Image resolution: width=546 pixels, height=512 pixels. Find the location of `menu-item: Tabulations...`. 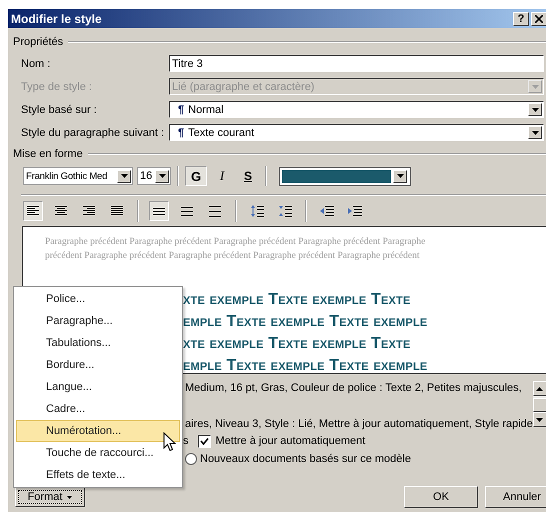

menu-item: Tabulations... is located at coordinates (98, 343).